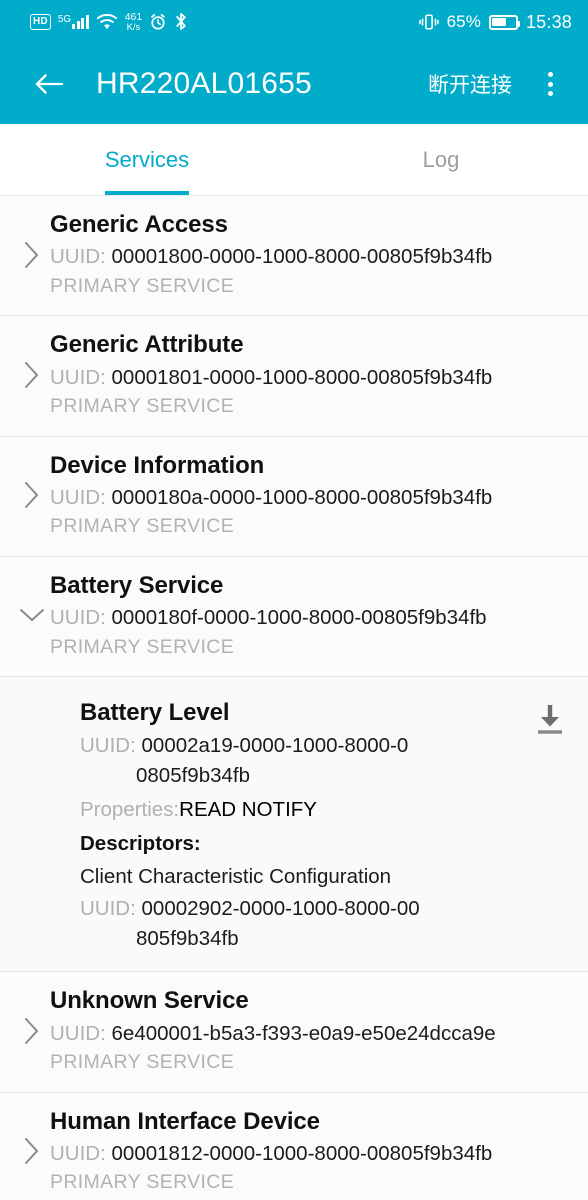 The width and height of the screenshot is (588, 1200). What do you see at coordinates (137, 585) in the screenshot?
I see `service-name: Battery Service` at bounding box center [137, 585].